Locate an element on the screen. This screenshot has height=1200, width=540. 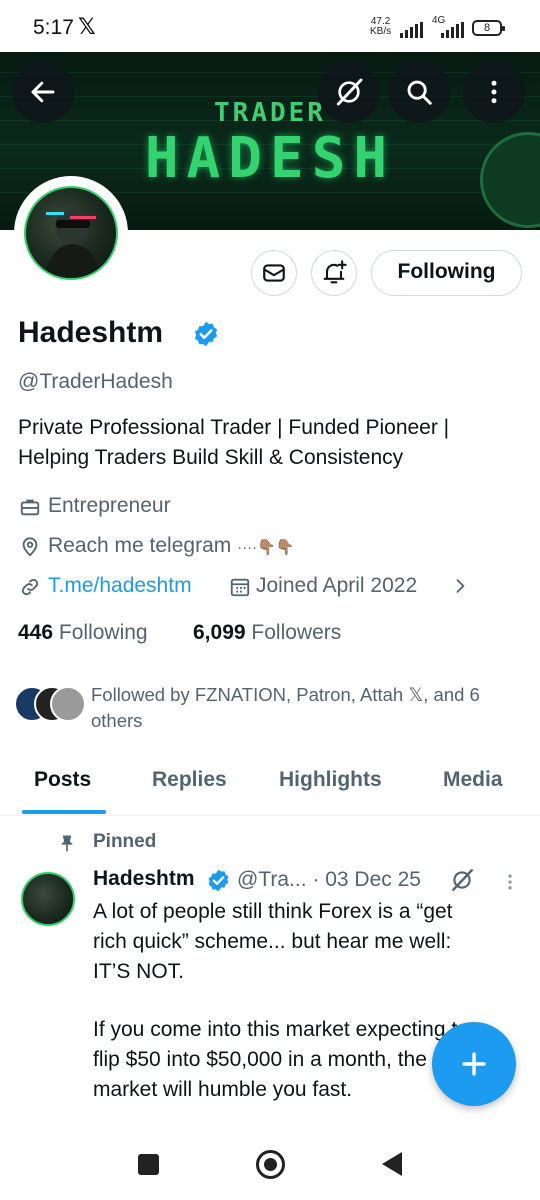
x-app-icon: 𝕏 is located at coordinates (87, 26).